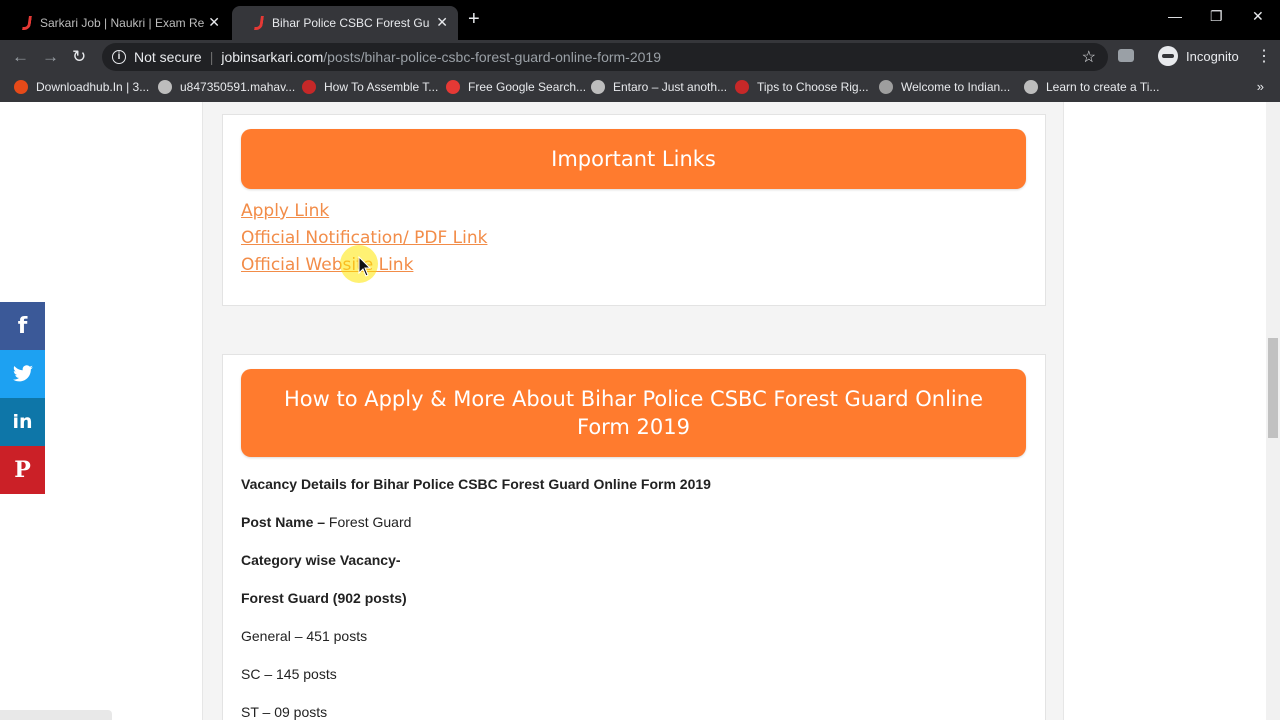  What do you see at coordinates (1126, 55) in the screenshot?
I see `camera-icon` at bounding box center [1126, 55].